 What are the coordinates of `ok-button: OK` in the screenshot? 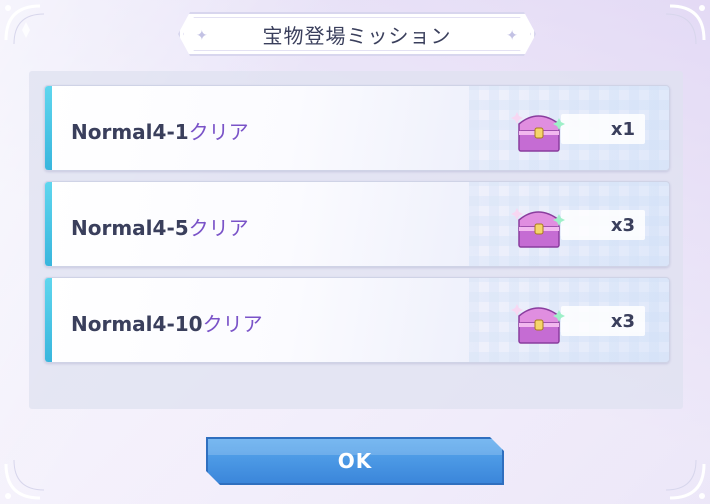 It's located at (355, 461).